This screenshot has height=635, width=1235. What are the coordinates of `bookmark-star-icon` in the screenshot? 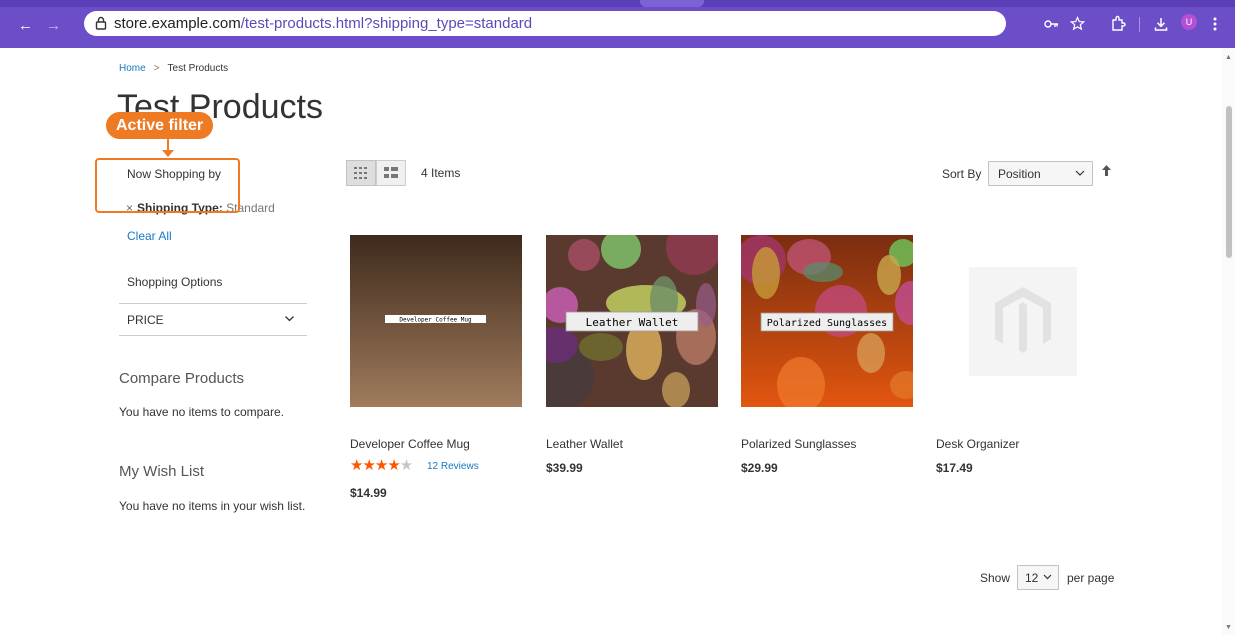 It's located at (1077, 23).